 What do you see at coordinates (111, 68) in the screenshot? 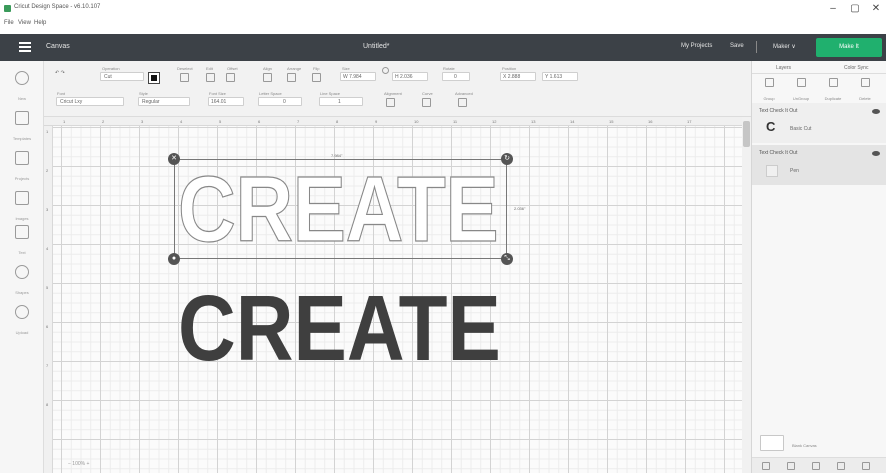
I see `operation-label: Operation` at bounding box center [111, 68].